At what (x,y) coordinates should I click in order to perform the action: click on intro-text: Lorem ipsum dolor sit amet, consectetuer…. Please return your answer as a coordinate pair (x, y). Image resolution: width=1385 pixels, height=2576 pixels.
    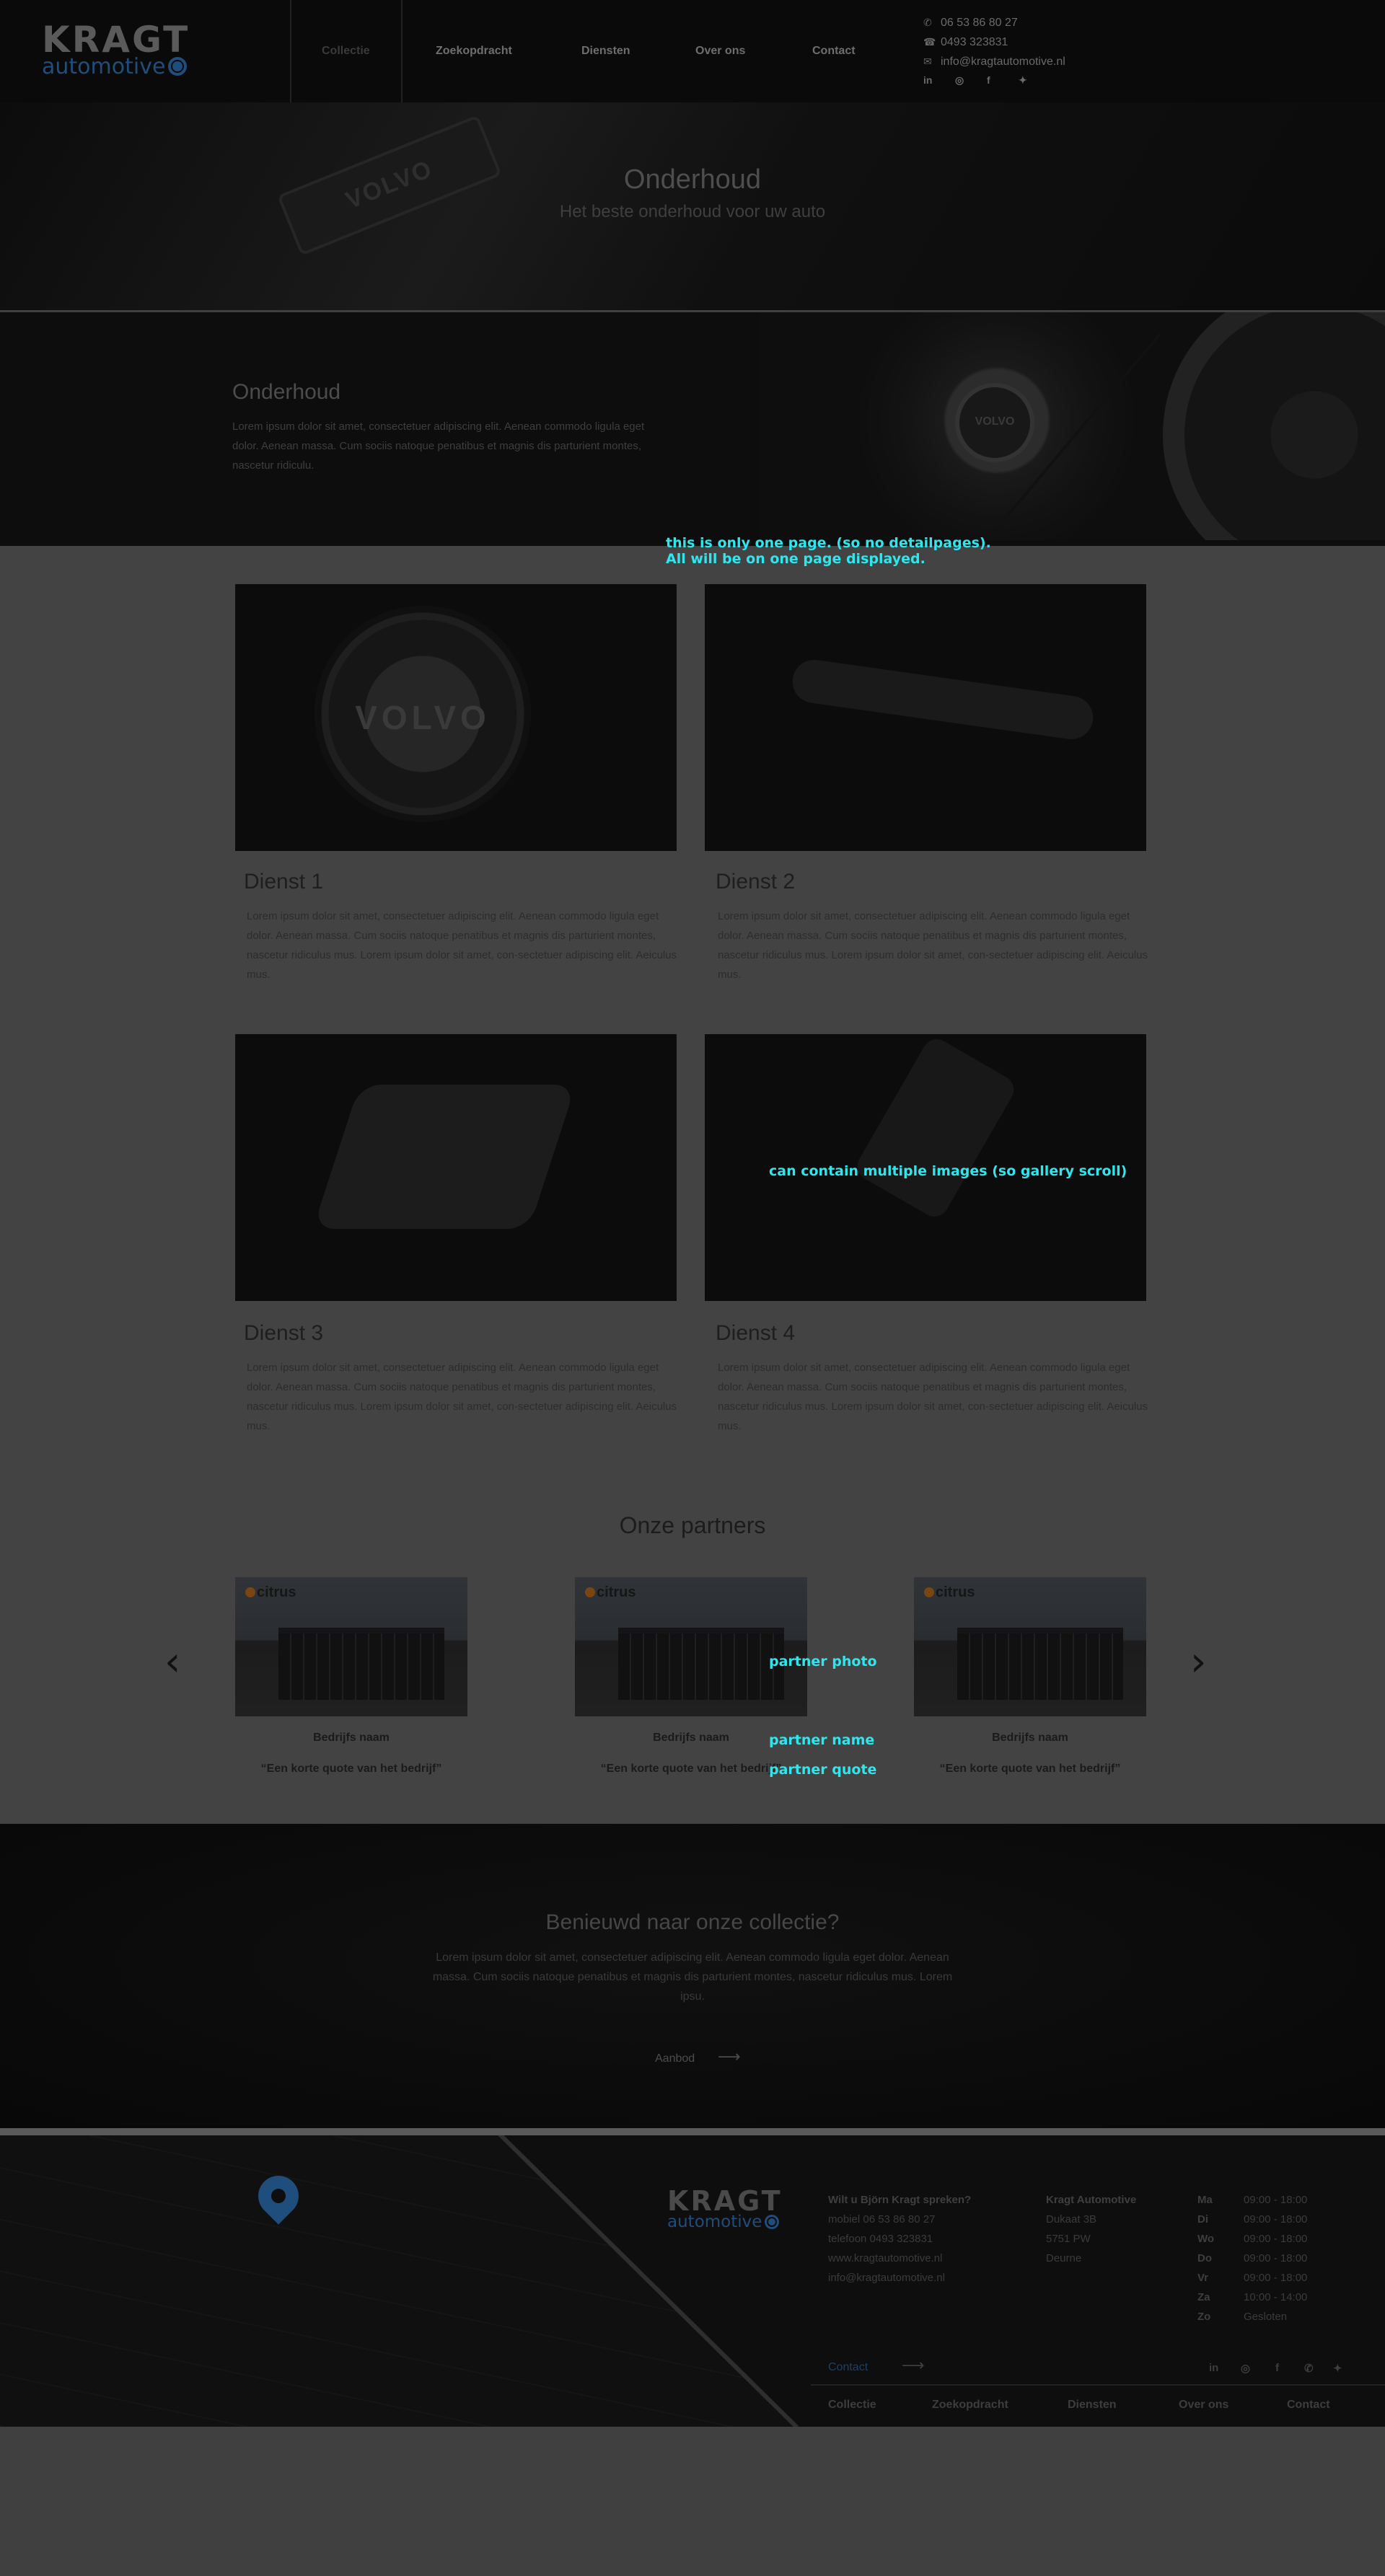
    Looking at the image, I should click on (438, 446).